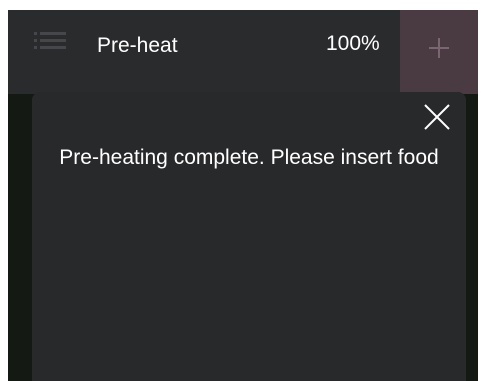 The image size is (486, 381). I want to click on progress-percent: 100%, so click(353, 43).